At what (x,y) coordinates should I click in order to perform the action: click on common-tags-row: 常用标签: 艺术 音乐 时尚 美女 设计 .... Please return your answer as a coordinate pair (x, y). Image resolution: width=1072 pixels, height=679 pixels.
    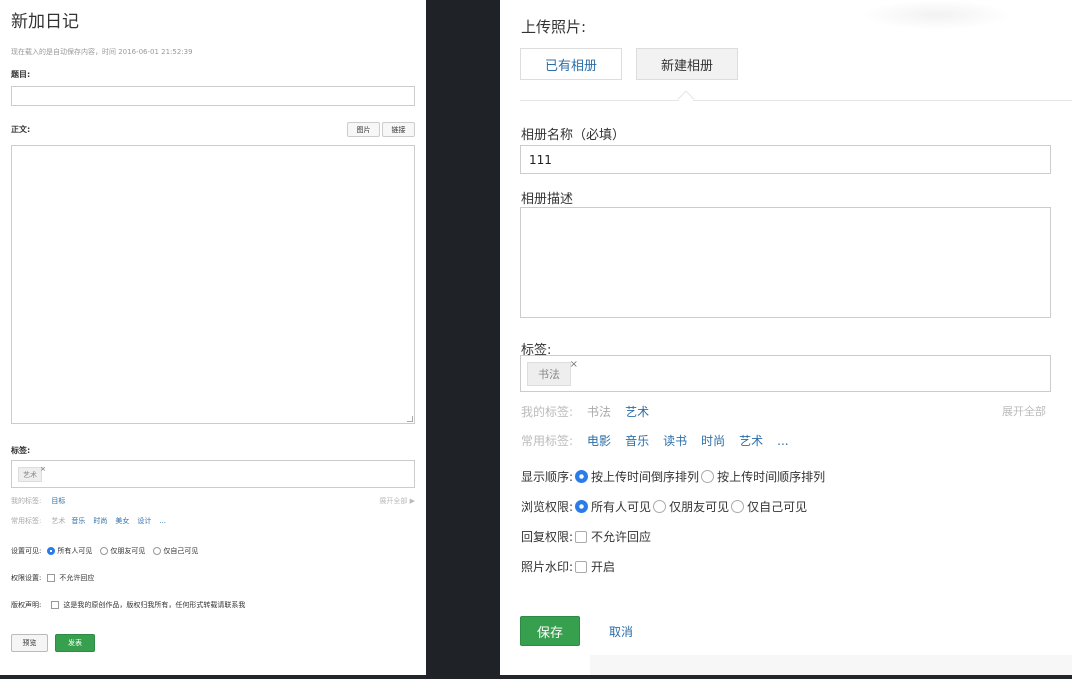
    Looking at the image, I should click on (92, 521).